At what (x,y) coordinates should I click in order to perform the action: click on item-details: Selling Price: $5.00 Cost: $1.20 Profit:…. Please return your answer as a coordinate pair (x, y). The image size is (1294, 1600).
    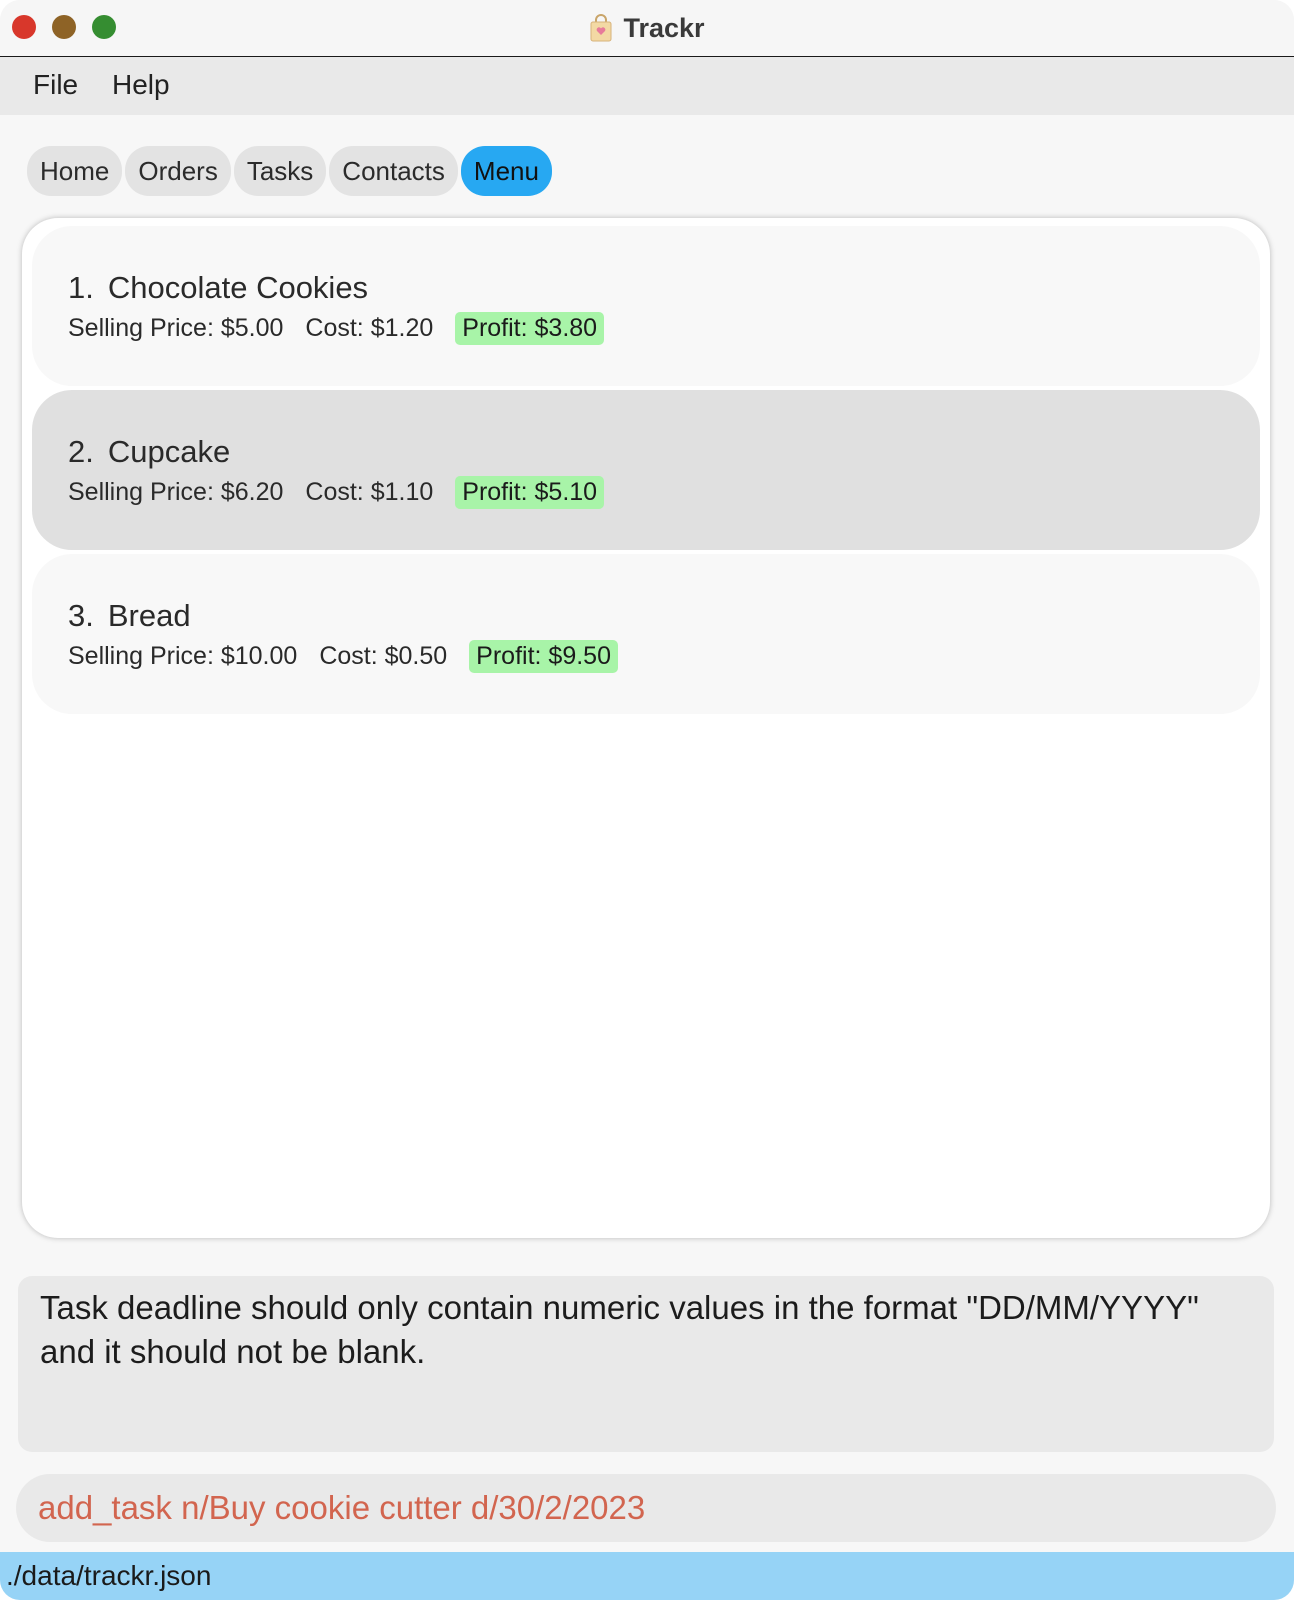
    Looking at the image, I should click on (336, 328).